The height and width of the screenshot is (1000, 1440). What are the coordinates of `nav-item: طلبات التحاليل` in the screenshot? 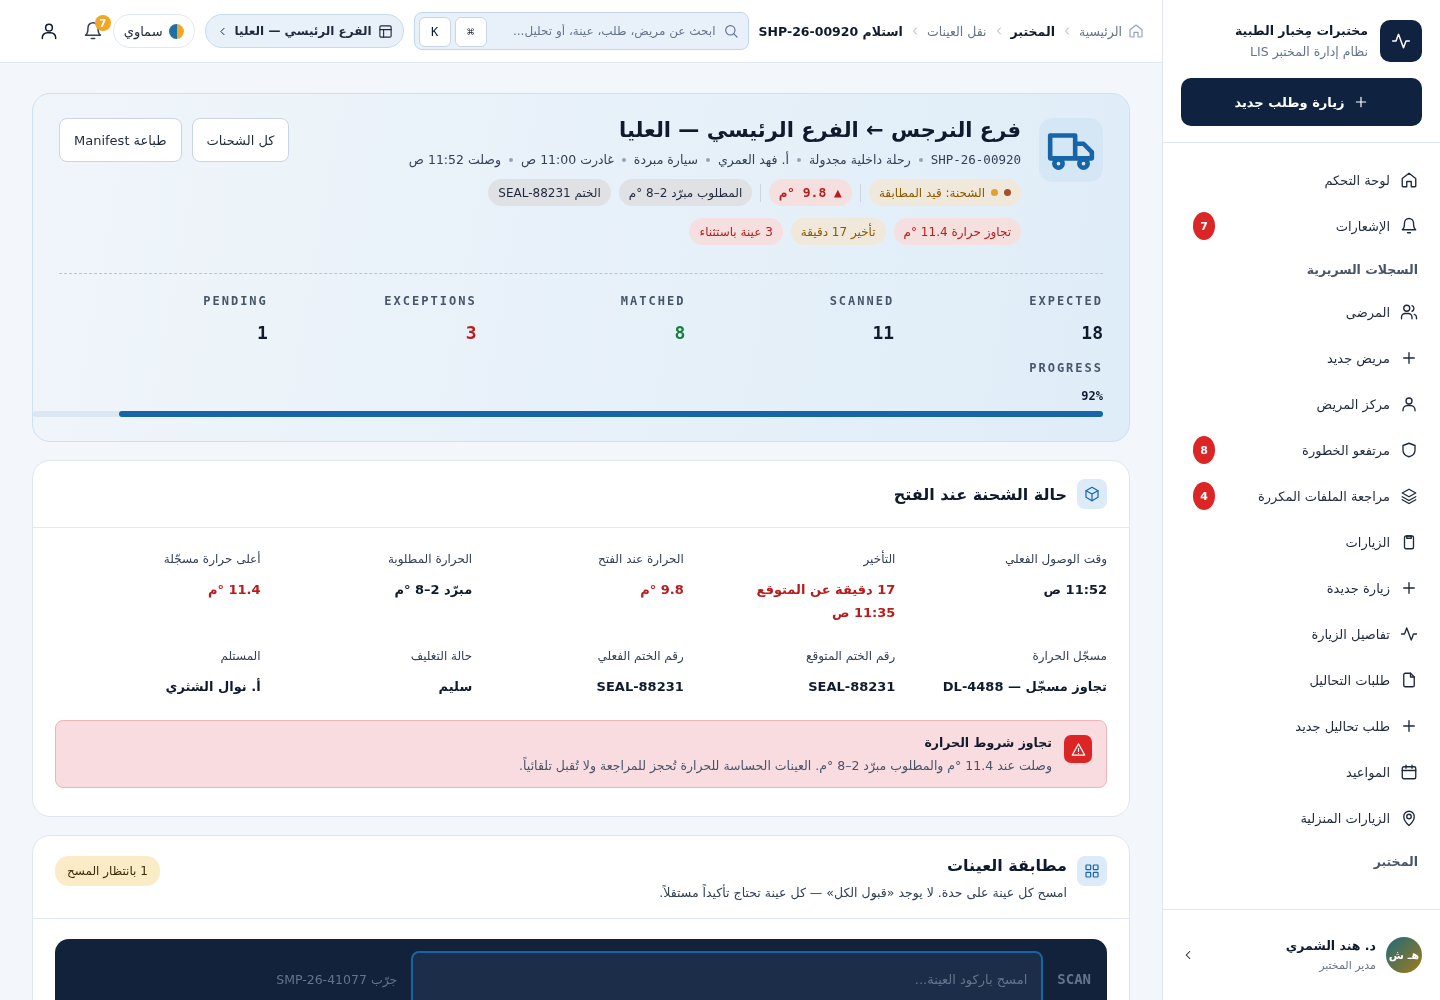 It's located at (1305, 680).